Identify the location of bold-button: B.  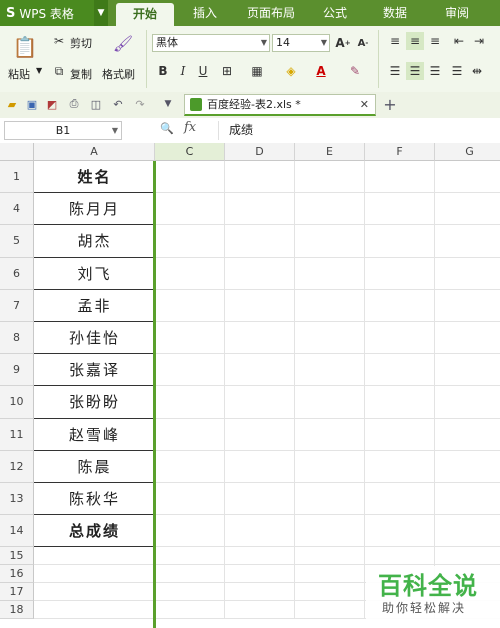
(163, 71).